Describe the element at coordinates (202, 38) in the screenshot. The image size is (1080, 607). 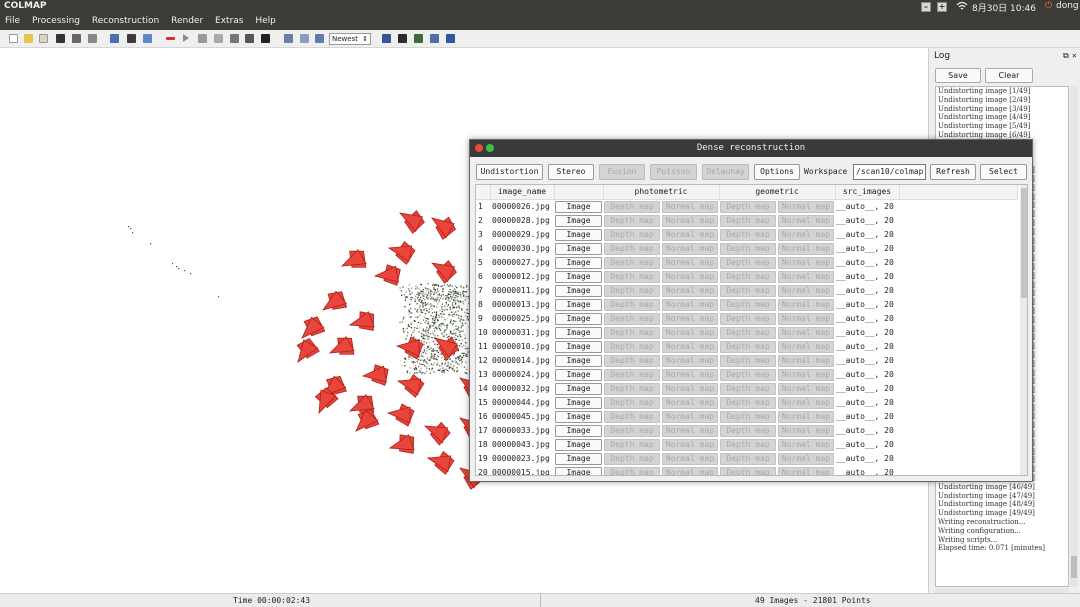
I see `step-icon` at that location.